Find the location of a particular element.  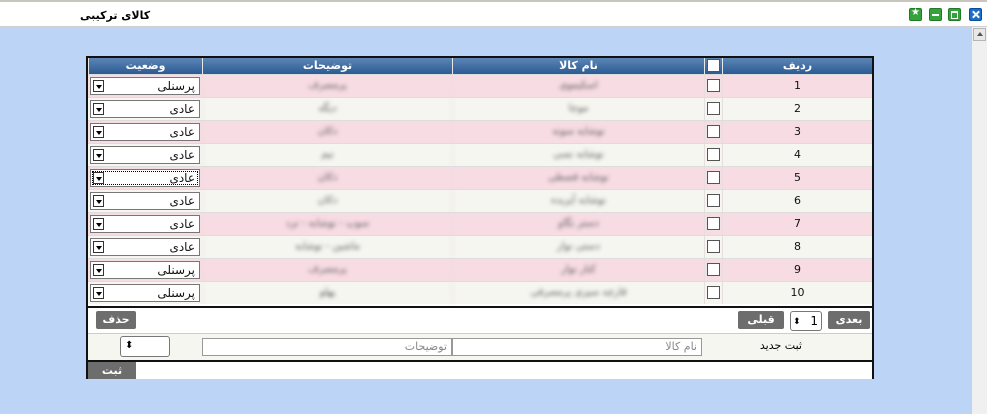

window-title: کالای ترکیبی is located at coordinates (115, 15).